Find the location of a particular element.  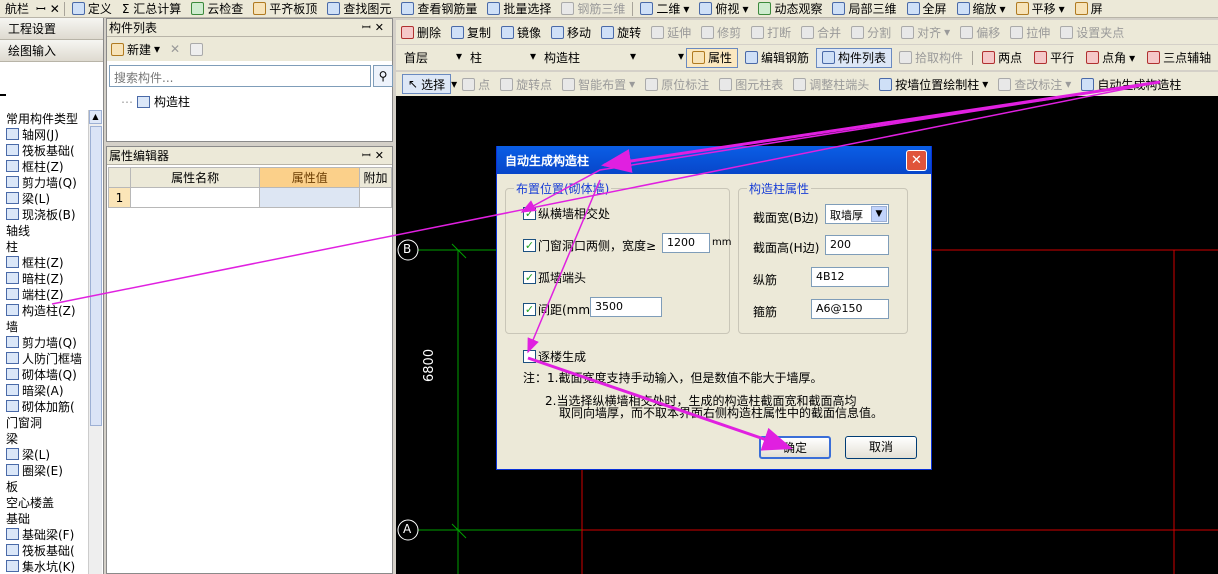

ok-button: 确定 is located at coordinates (795, 447).